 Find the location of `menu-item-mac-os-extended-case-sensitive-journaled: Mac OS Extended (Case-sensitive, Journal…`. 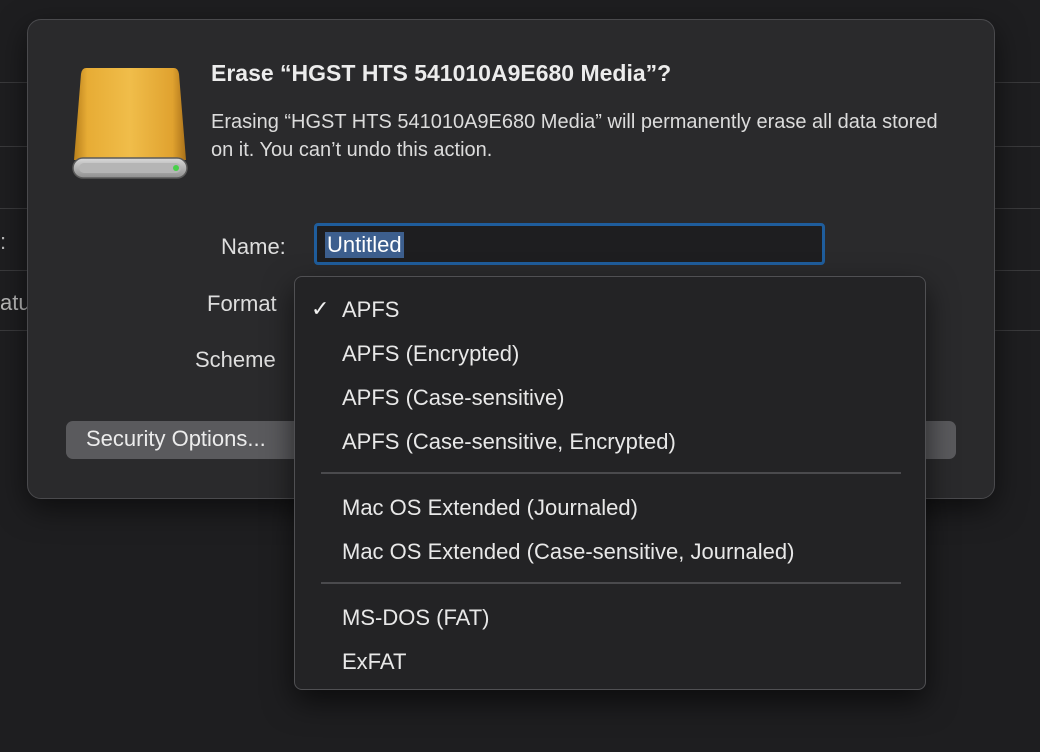

menu-item-mac-os-extended-case-sensitive-journaled: Mac OS Extended (Case-sensitive, Journal… is located at coordinates (610, 551).